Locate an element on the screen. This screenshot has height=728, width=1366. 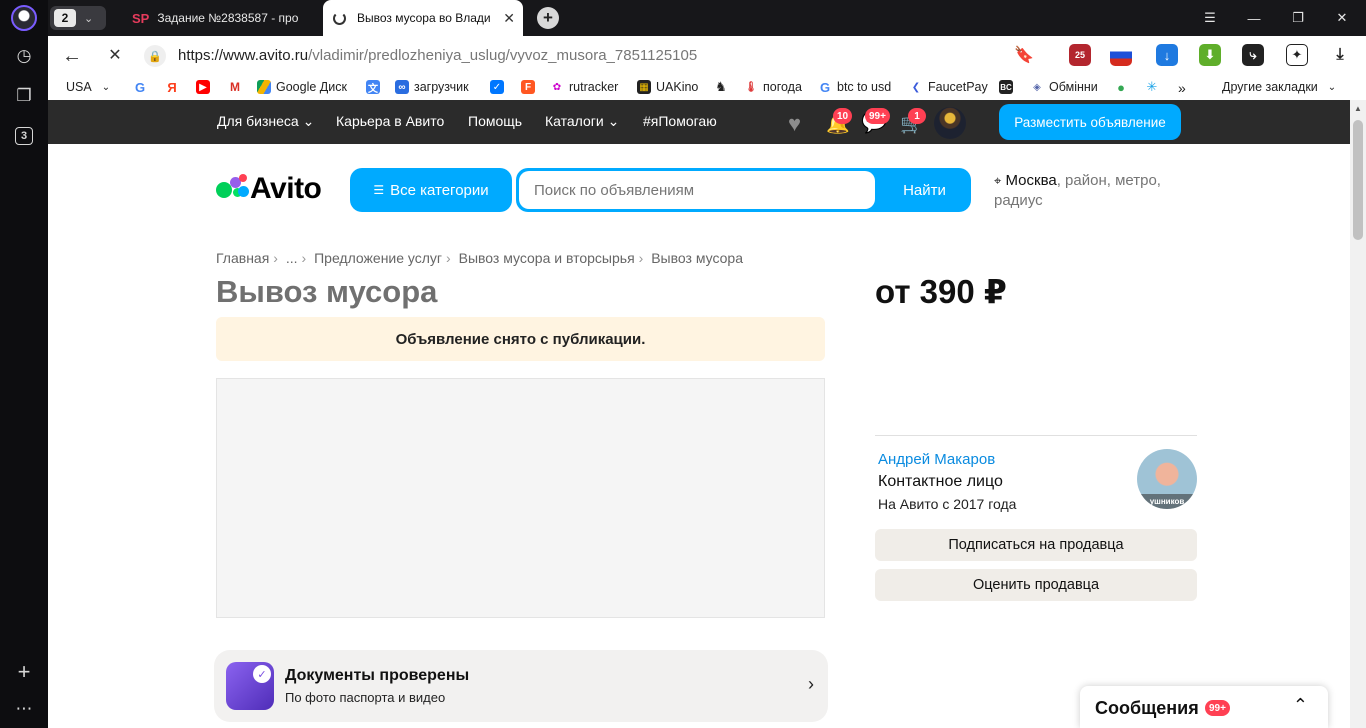
bookmark-usa: USA ⌄ is located at coordinates (88, 87).